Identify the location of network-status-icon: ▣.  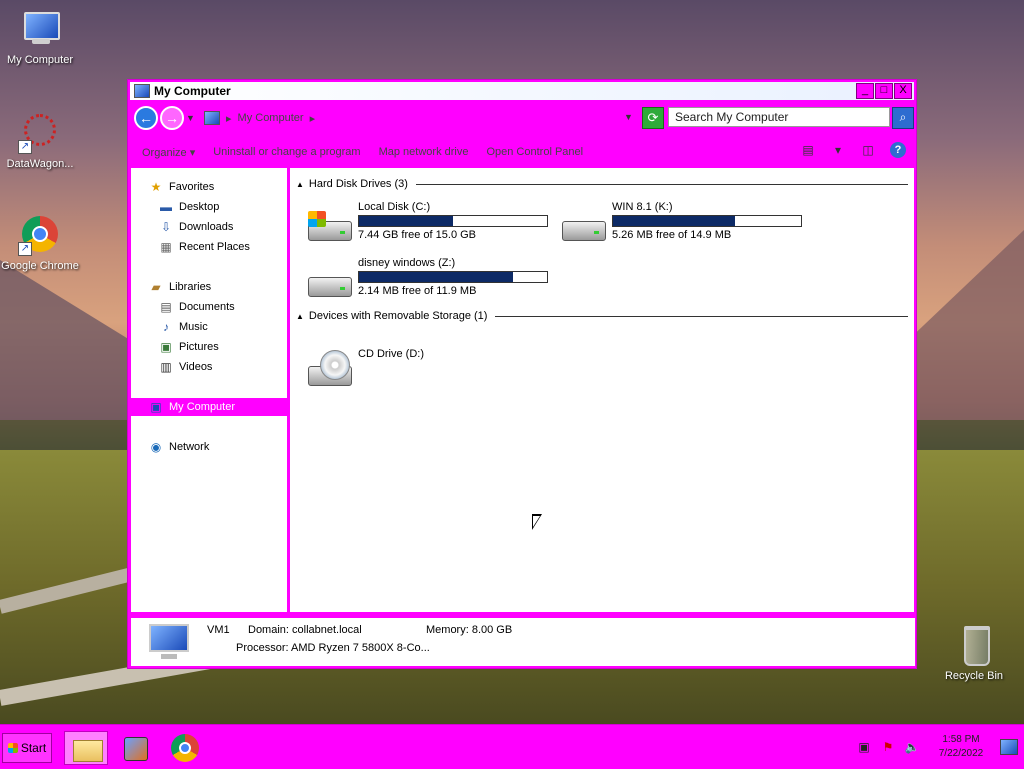
(864, 747).